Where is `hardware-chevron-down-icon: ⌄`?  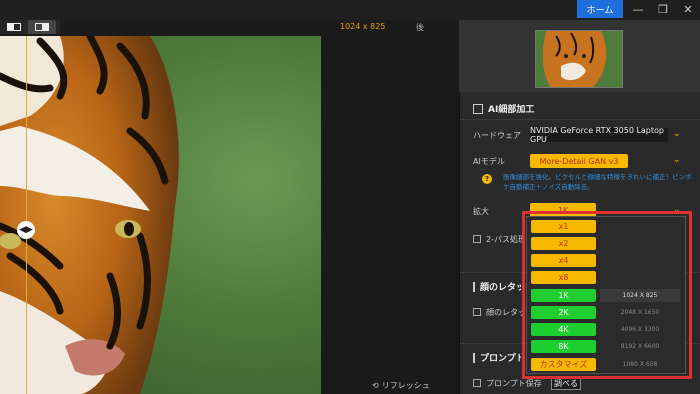 hardware-chevron-down-icon: ⌄ is located at coordinates (677, 134).